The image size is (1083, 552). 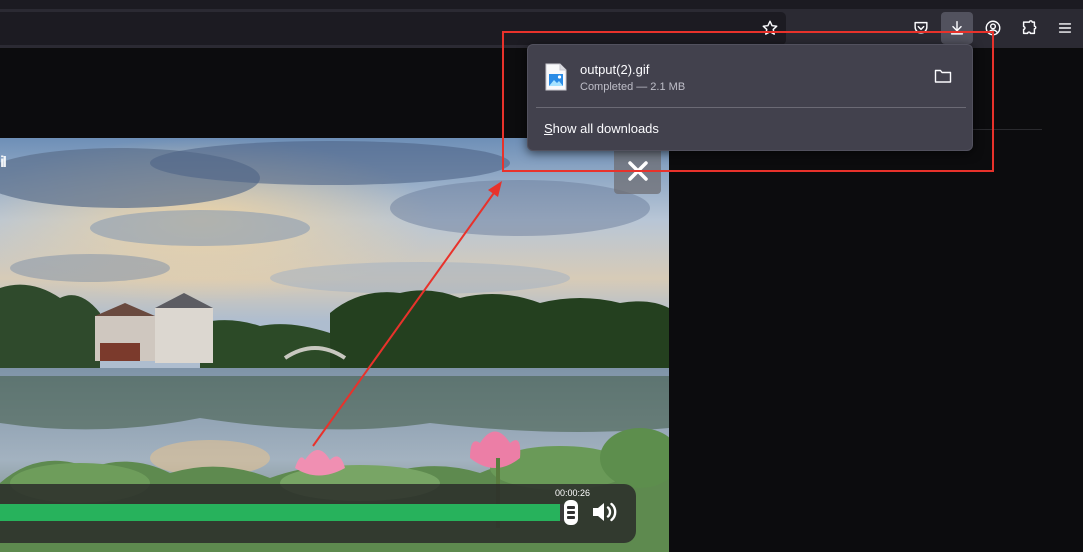 I want to click on video-controls: 00:00:26, so click(x=318, y=513).